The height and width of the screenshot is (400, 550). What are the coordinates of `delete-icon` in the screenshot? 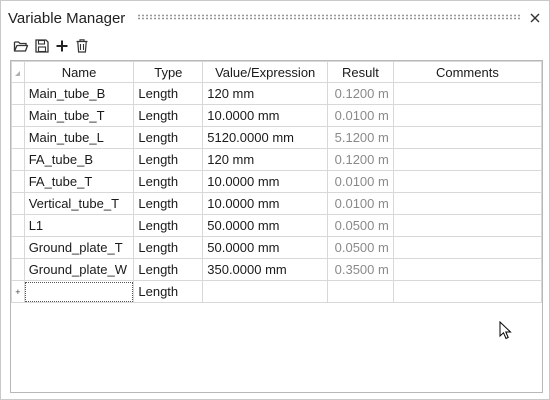 It's located at (82, 46).